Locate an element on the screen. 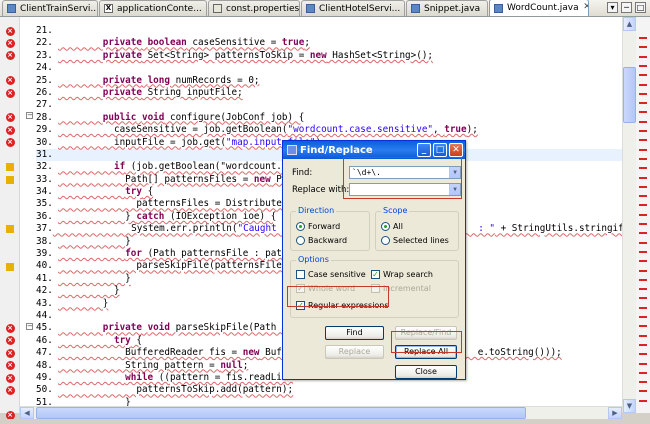 This screenshot has width=650, height=424. radio-all-dot is located at coordinates (385, 226).